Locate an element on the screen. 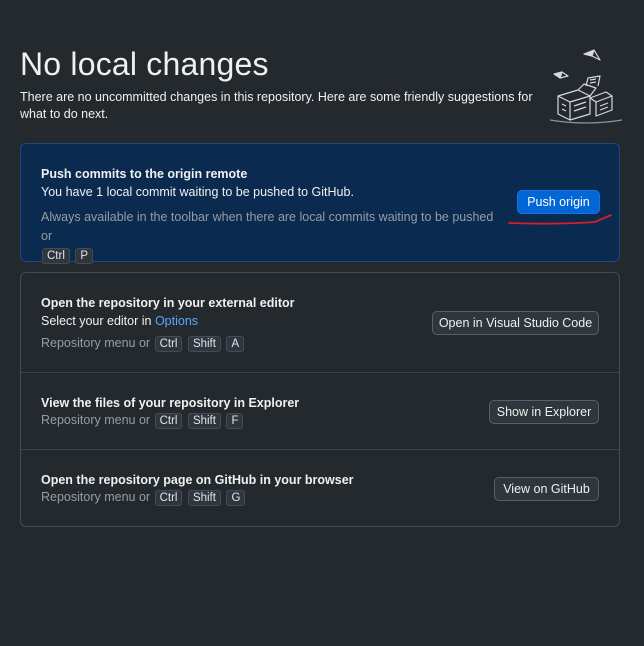 Image resolution: width=644 pixels, height=646 pixels. show-in-explorer-button: Show in Explorer is located at coordinates (544, 412).